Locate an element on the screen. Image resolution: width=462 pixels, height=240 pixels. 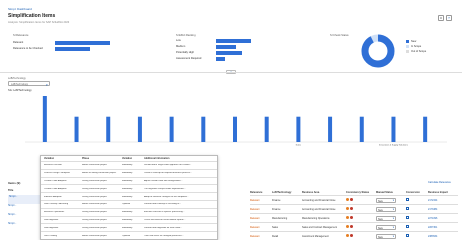
effort-row: Medium is located at coordinates (228, 47).